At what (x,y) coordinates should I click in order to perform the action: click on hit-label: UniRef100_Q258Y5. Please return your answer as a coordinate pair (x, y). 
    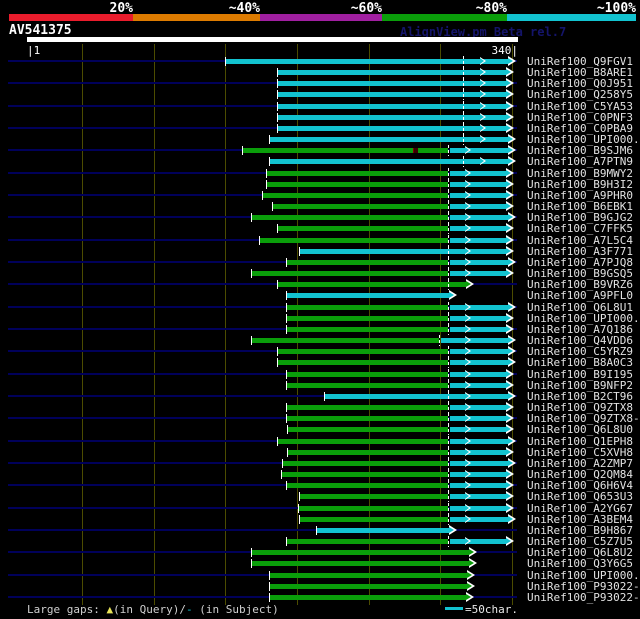
    Looking at the image, I should click on (580, 94).